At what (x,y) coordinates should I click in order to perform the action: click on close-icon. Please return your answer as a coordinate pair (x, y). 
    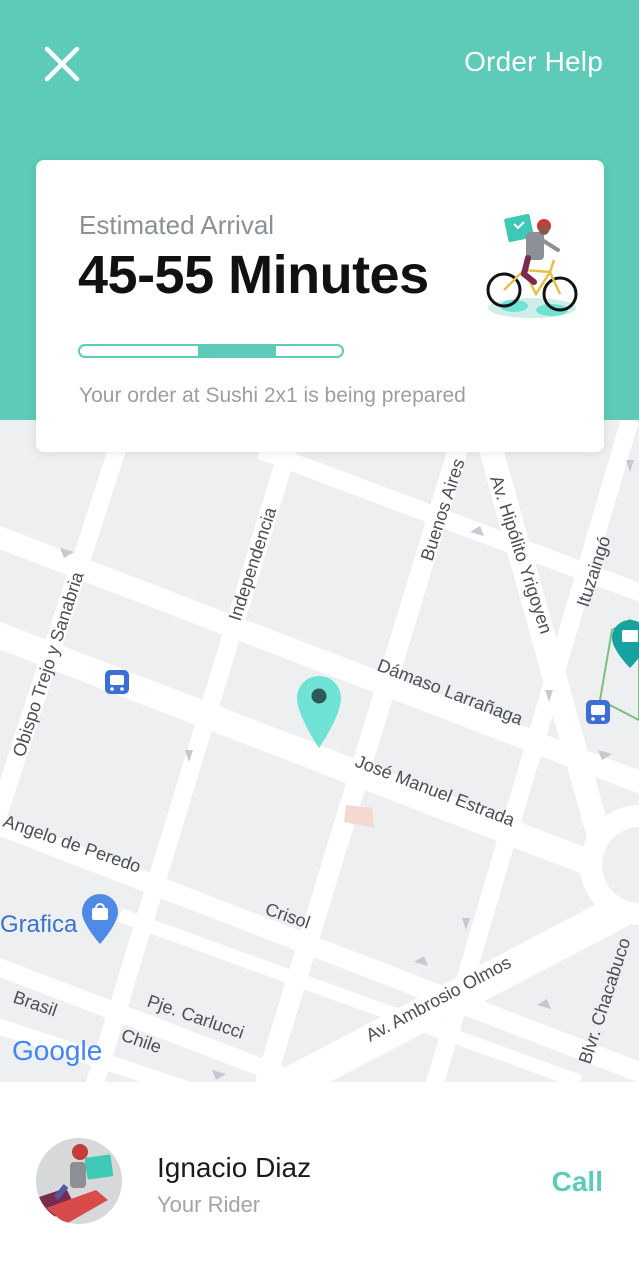
    Looking at the image, I should click on (62, 64).